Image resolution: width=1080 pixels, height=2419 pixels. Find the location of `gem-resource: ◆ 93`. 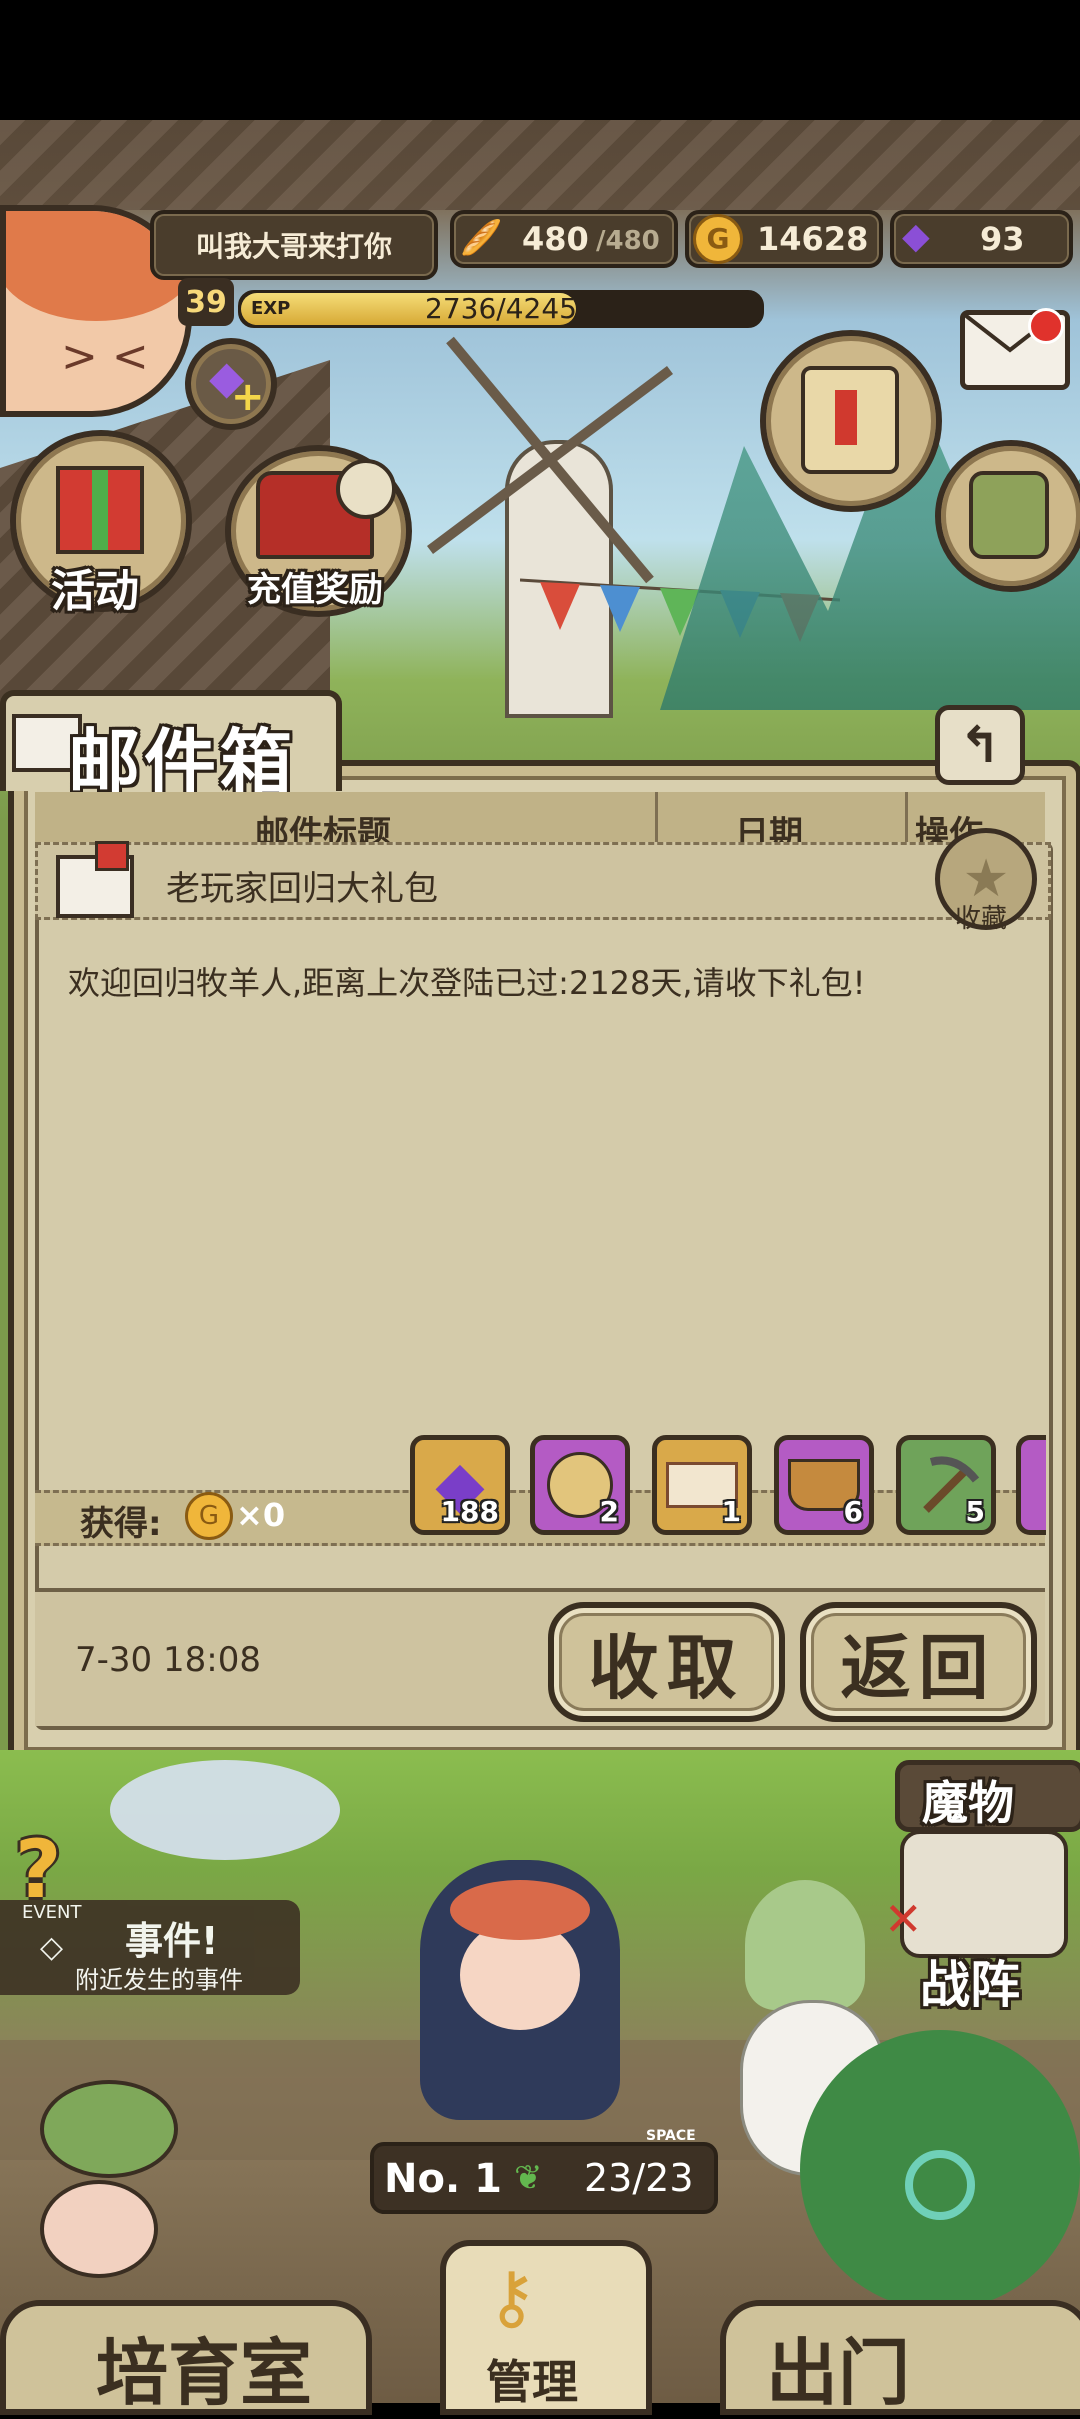

gem-resource: ◆ 93 is located at coordinates (981, 239).